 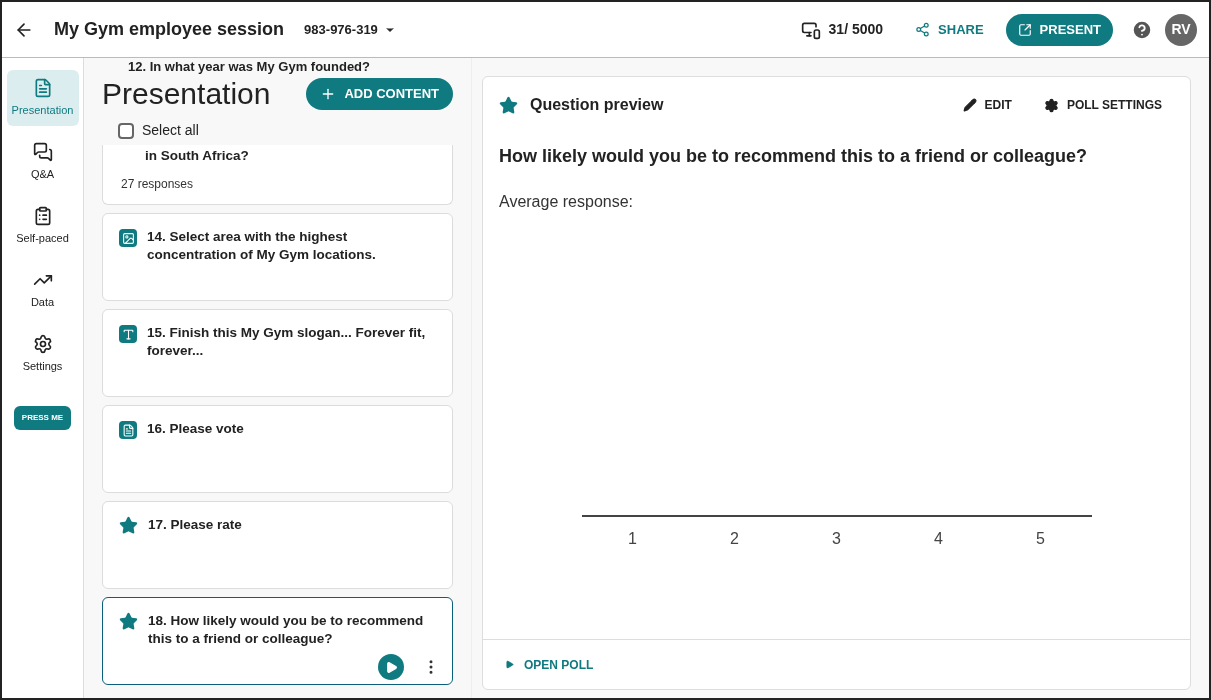 I want to click on panel-heading: Presentation, so click(x=186, y=94).